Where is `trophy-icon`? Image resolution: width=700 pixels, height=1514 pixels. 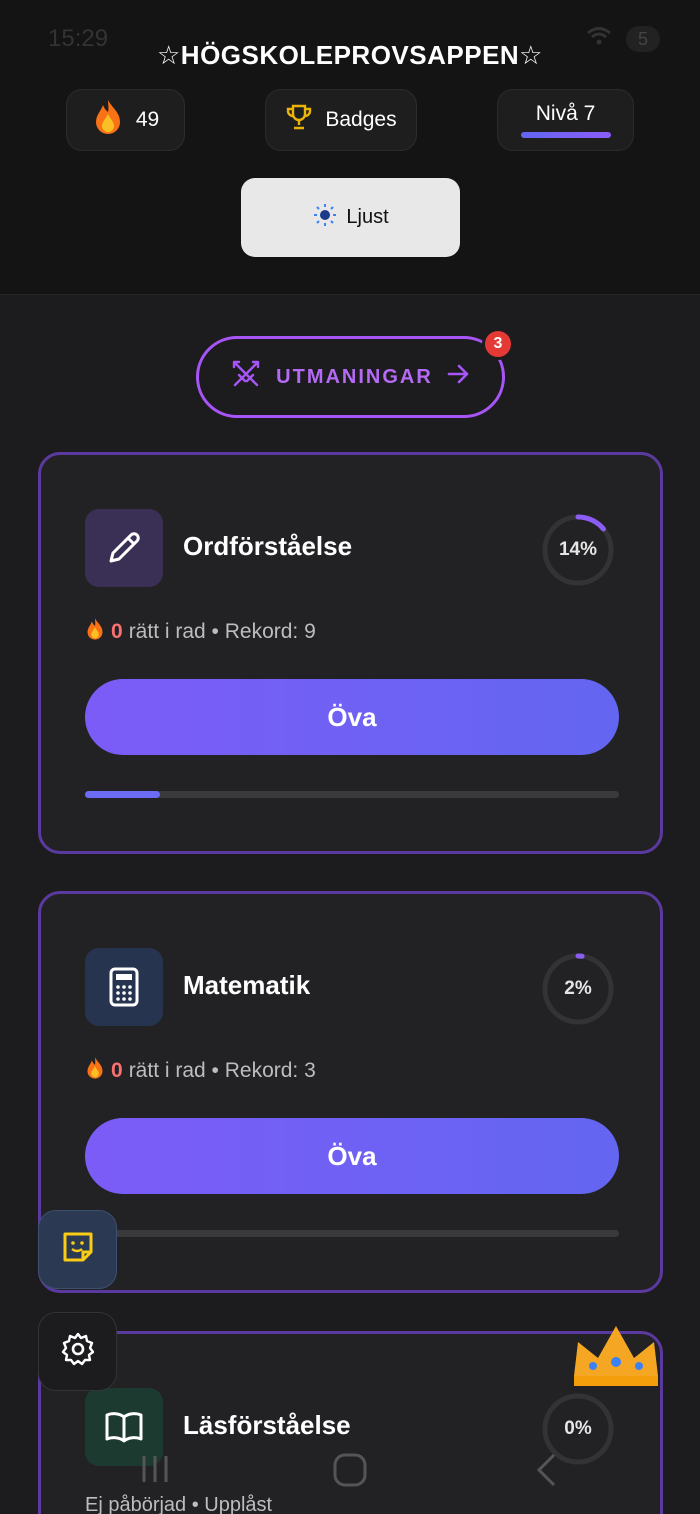 trophy-icon is located at coordinates (299, 120).